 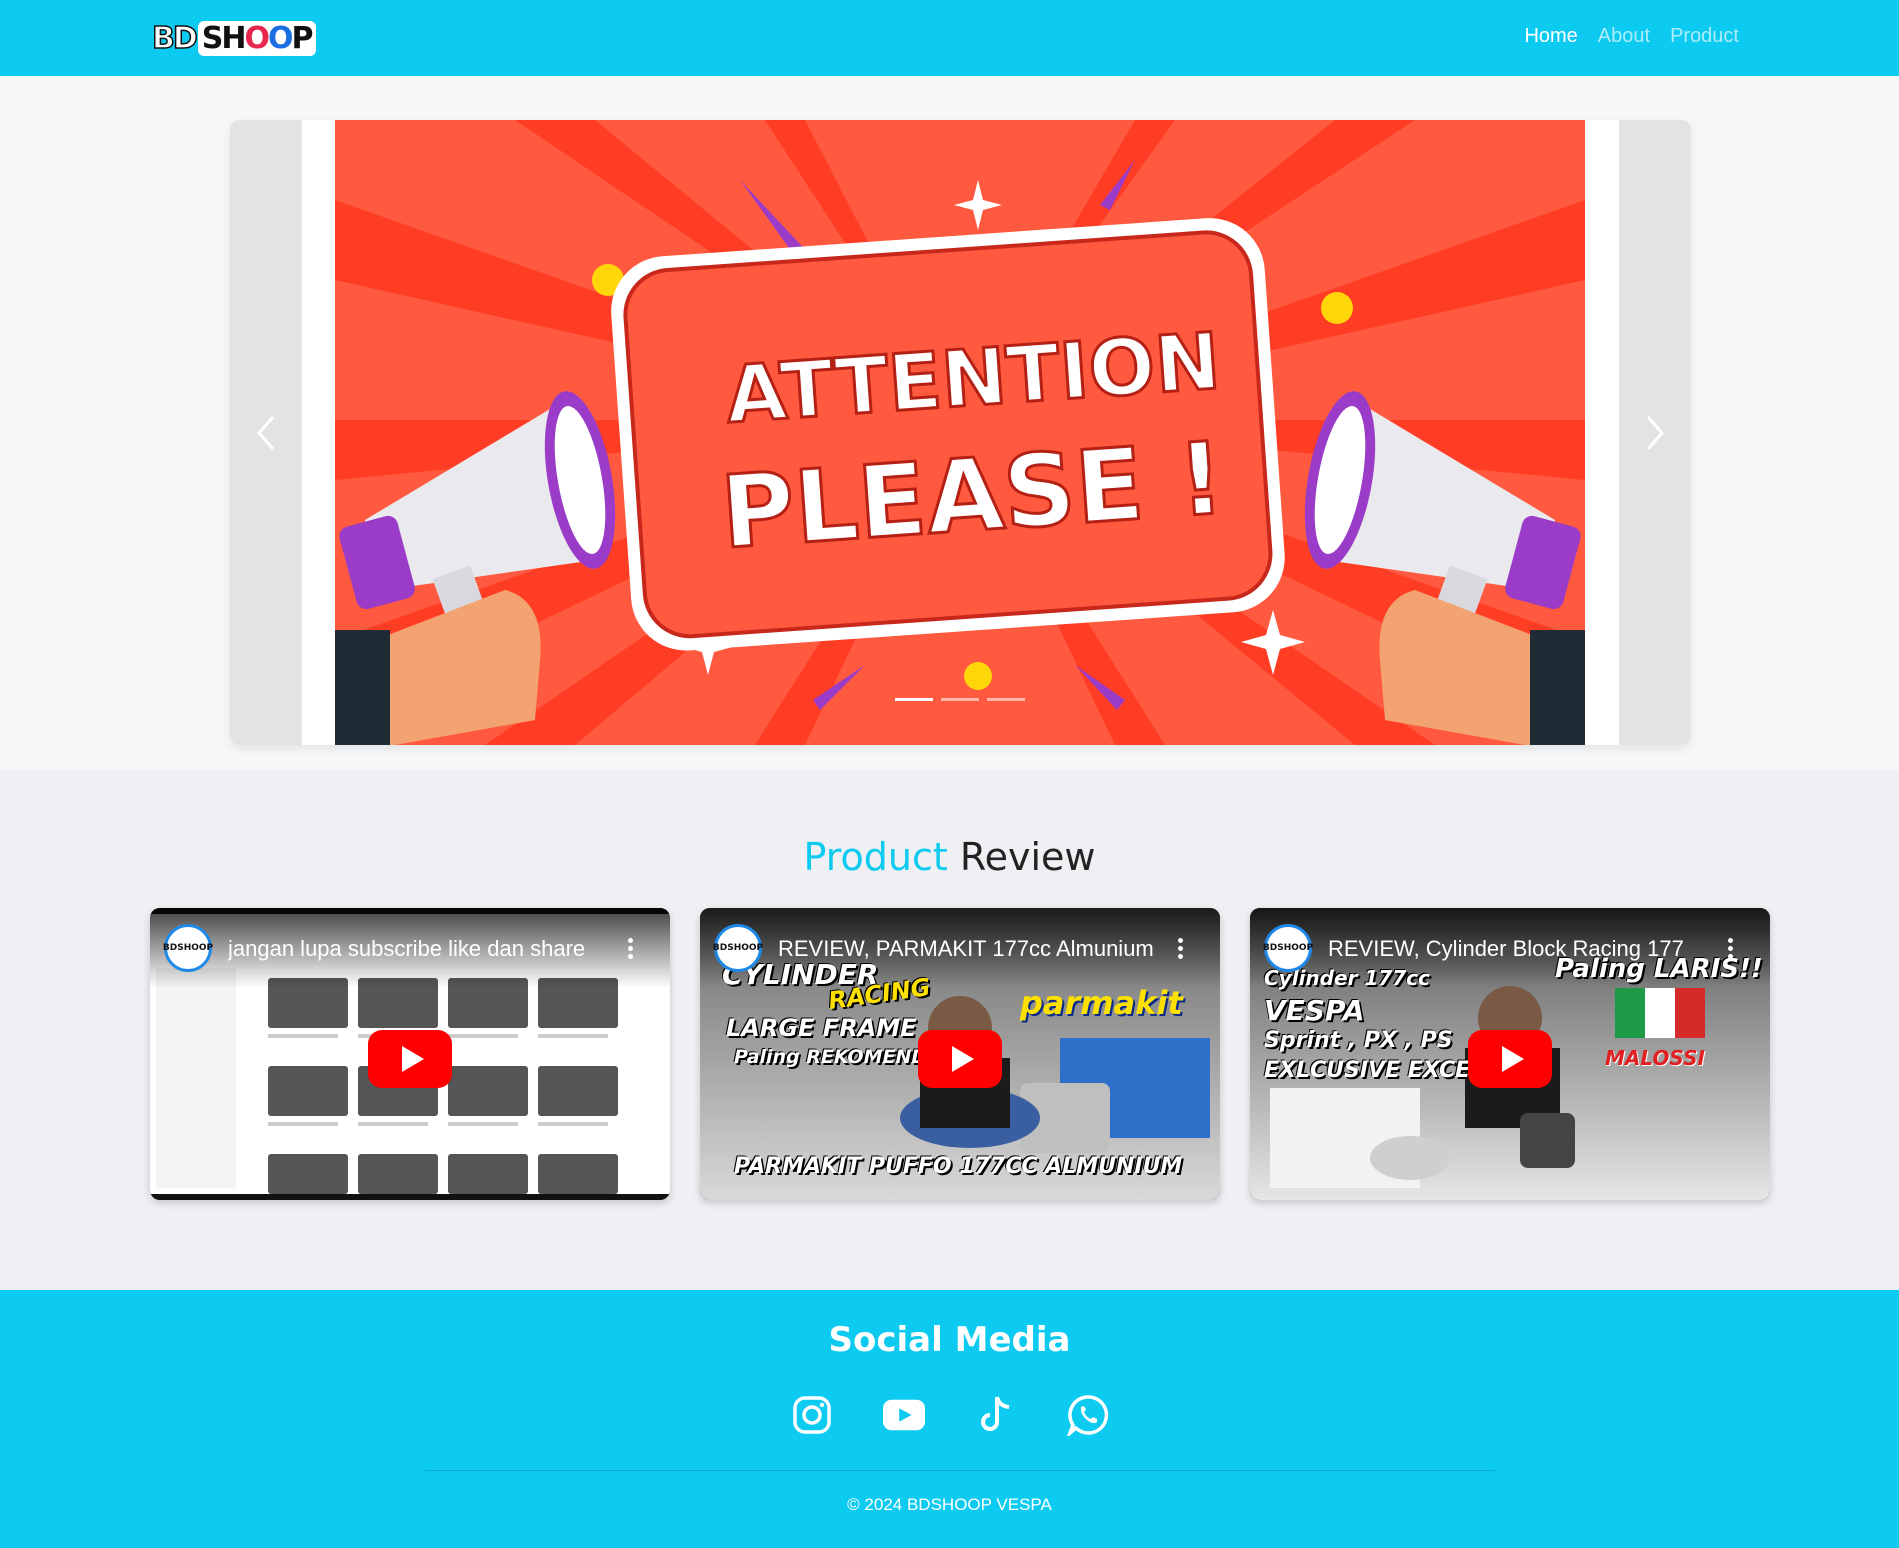 What do you see at coordinates (949, 1504) in the screenshot?
I see `copyright-text: © 2024 BDSHOOP VESPA` at bounding box center [949, 1504].